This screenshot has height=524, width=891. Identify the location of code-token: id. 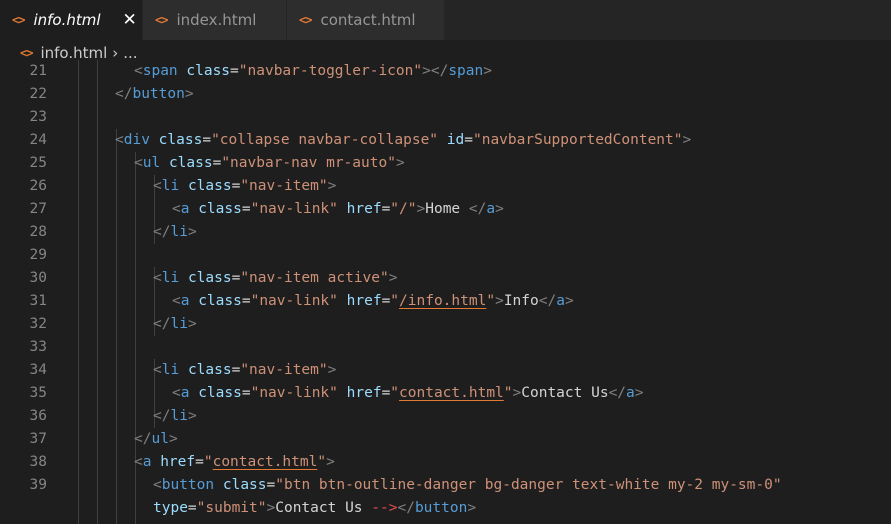
(455, 140).